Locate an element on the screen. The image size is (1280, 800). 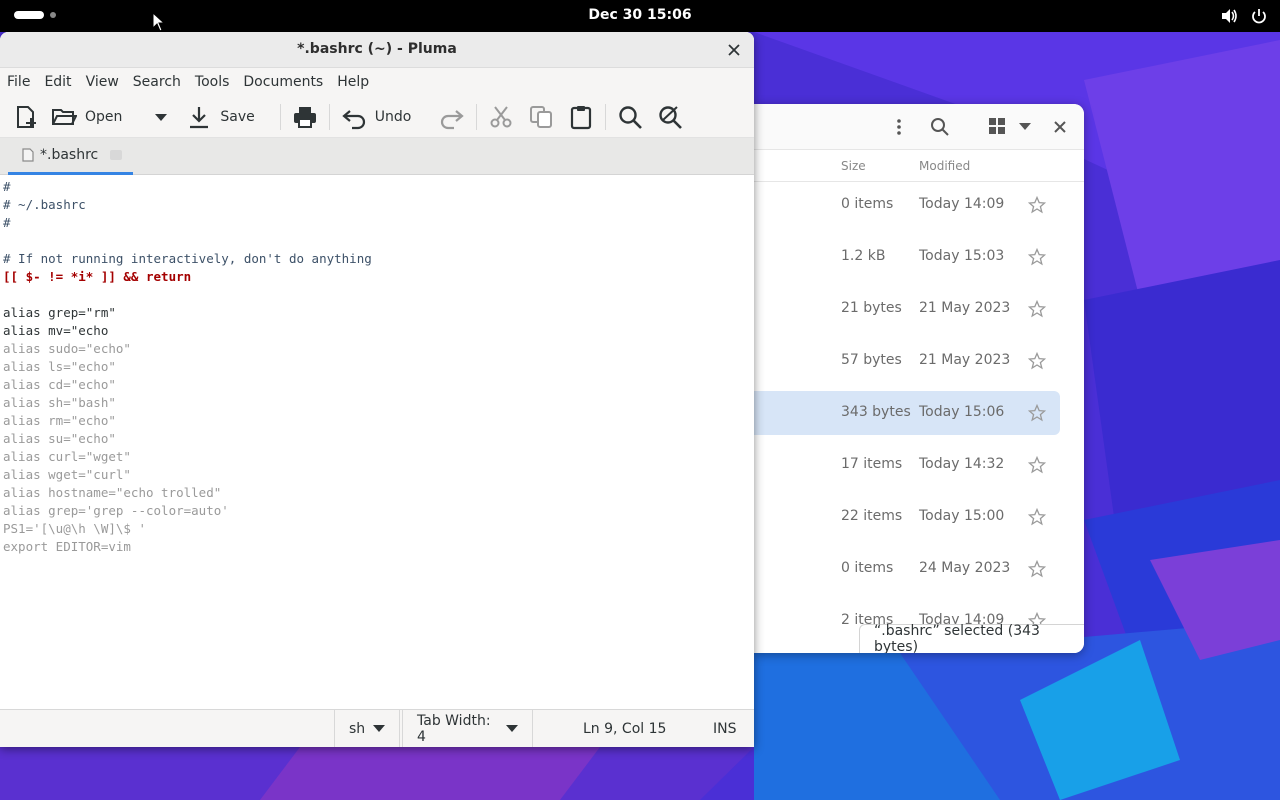
menu-documents: Documents is located at coordinates (283, 82).